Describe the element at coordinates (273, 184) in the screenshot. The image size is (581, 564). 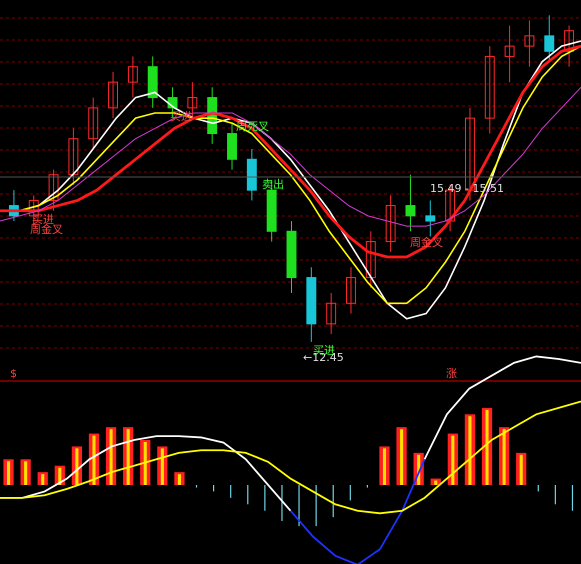
I see `sell-label: 卖出` at that location.